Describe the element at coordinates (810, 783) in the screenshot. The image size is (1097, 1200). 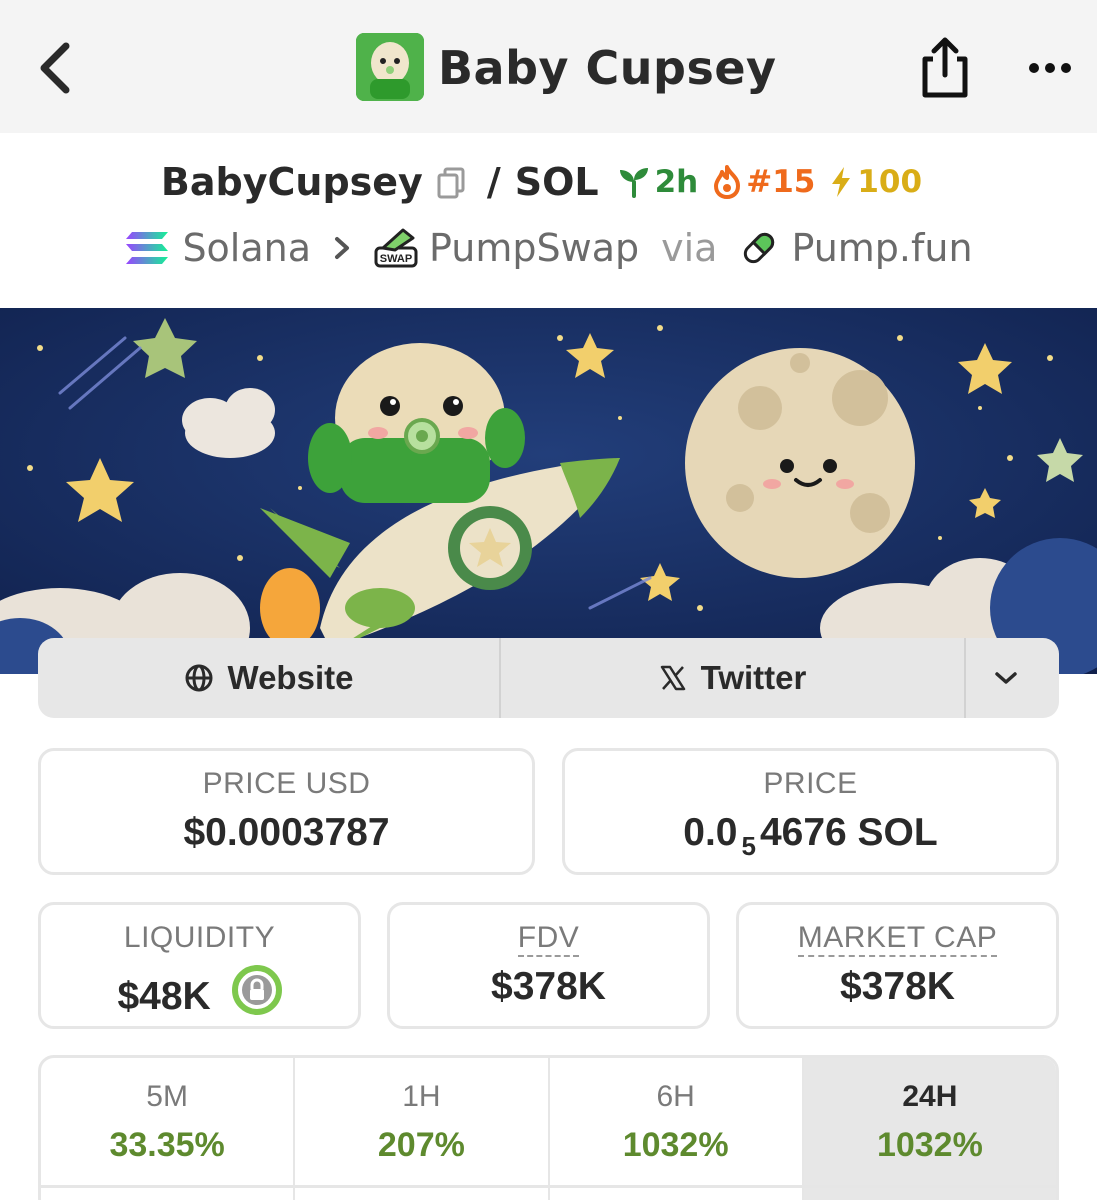
I see `price-native-label: PRICE` at that location.